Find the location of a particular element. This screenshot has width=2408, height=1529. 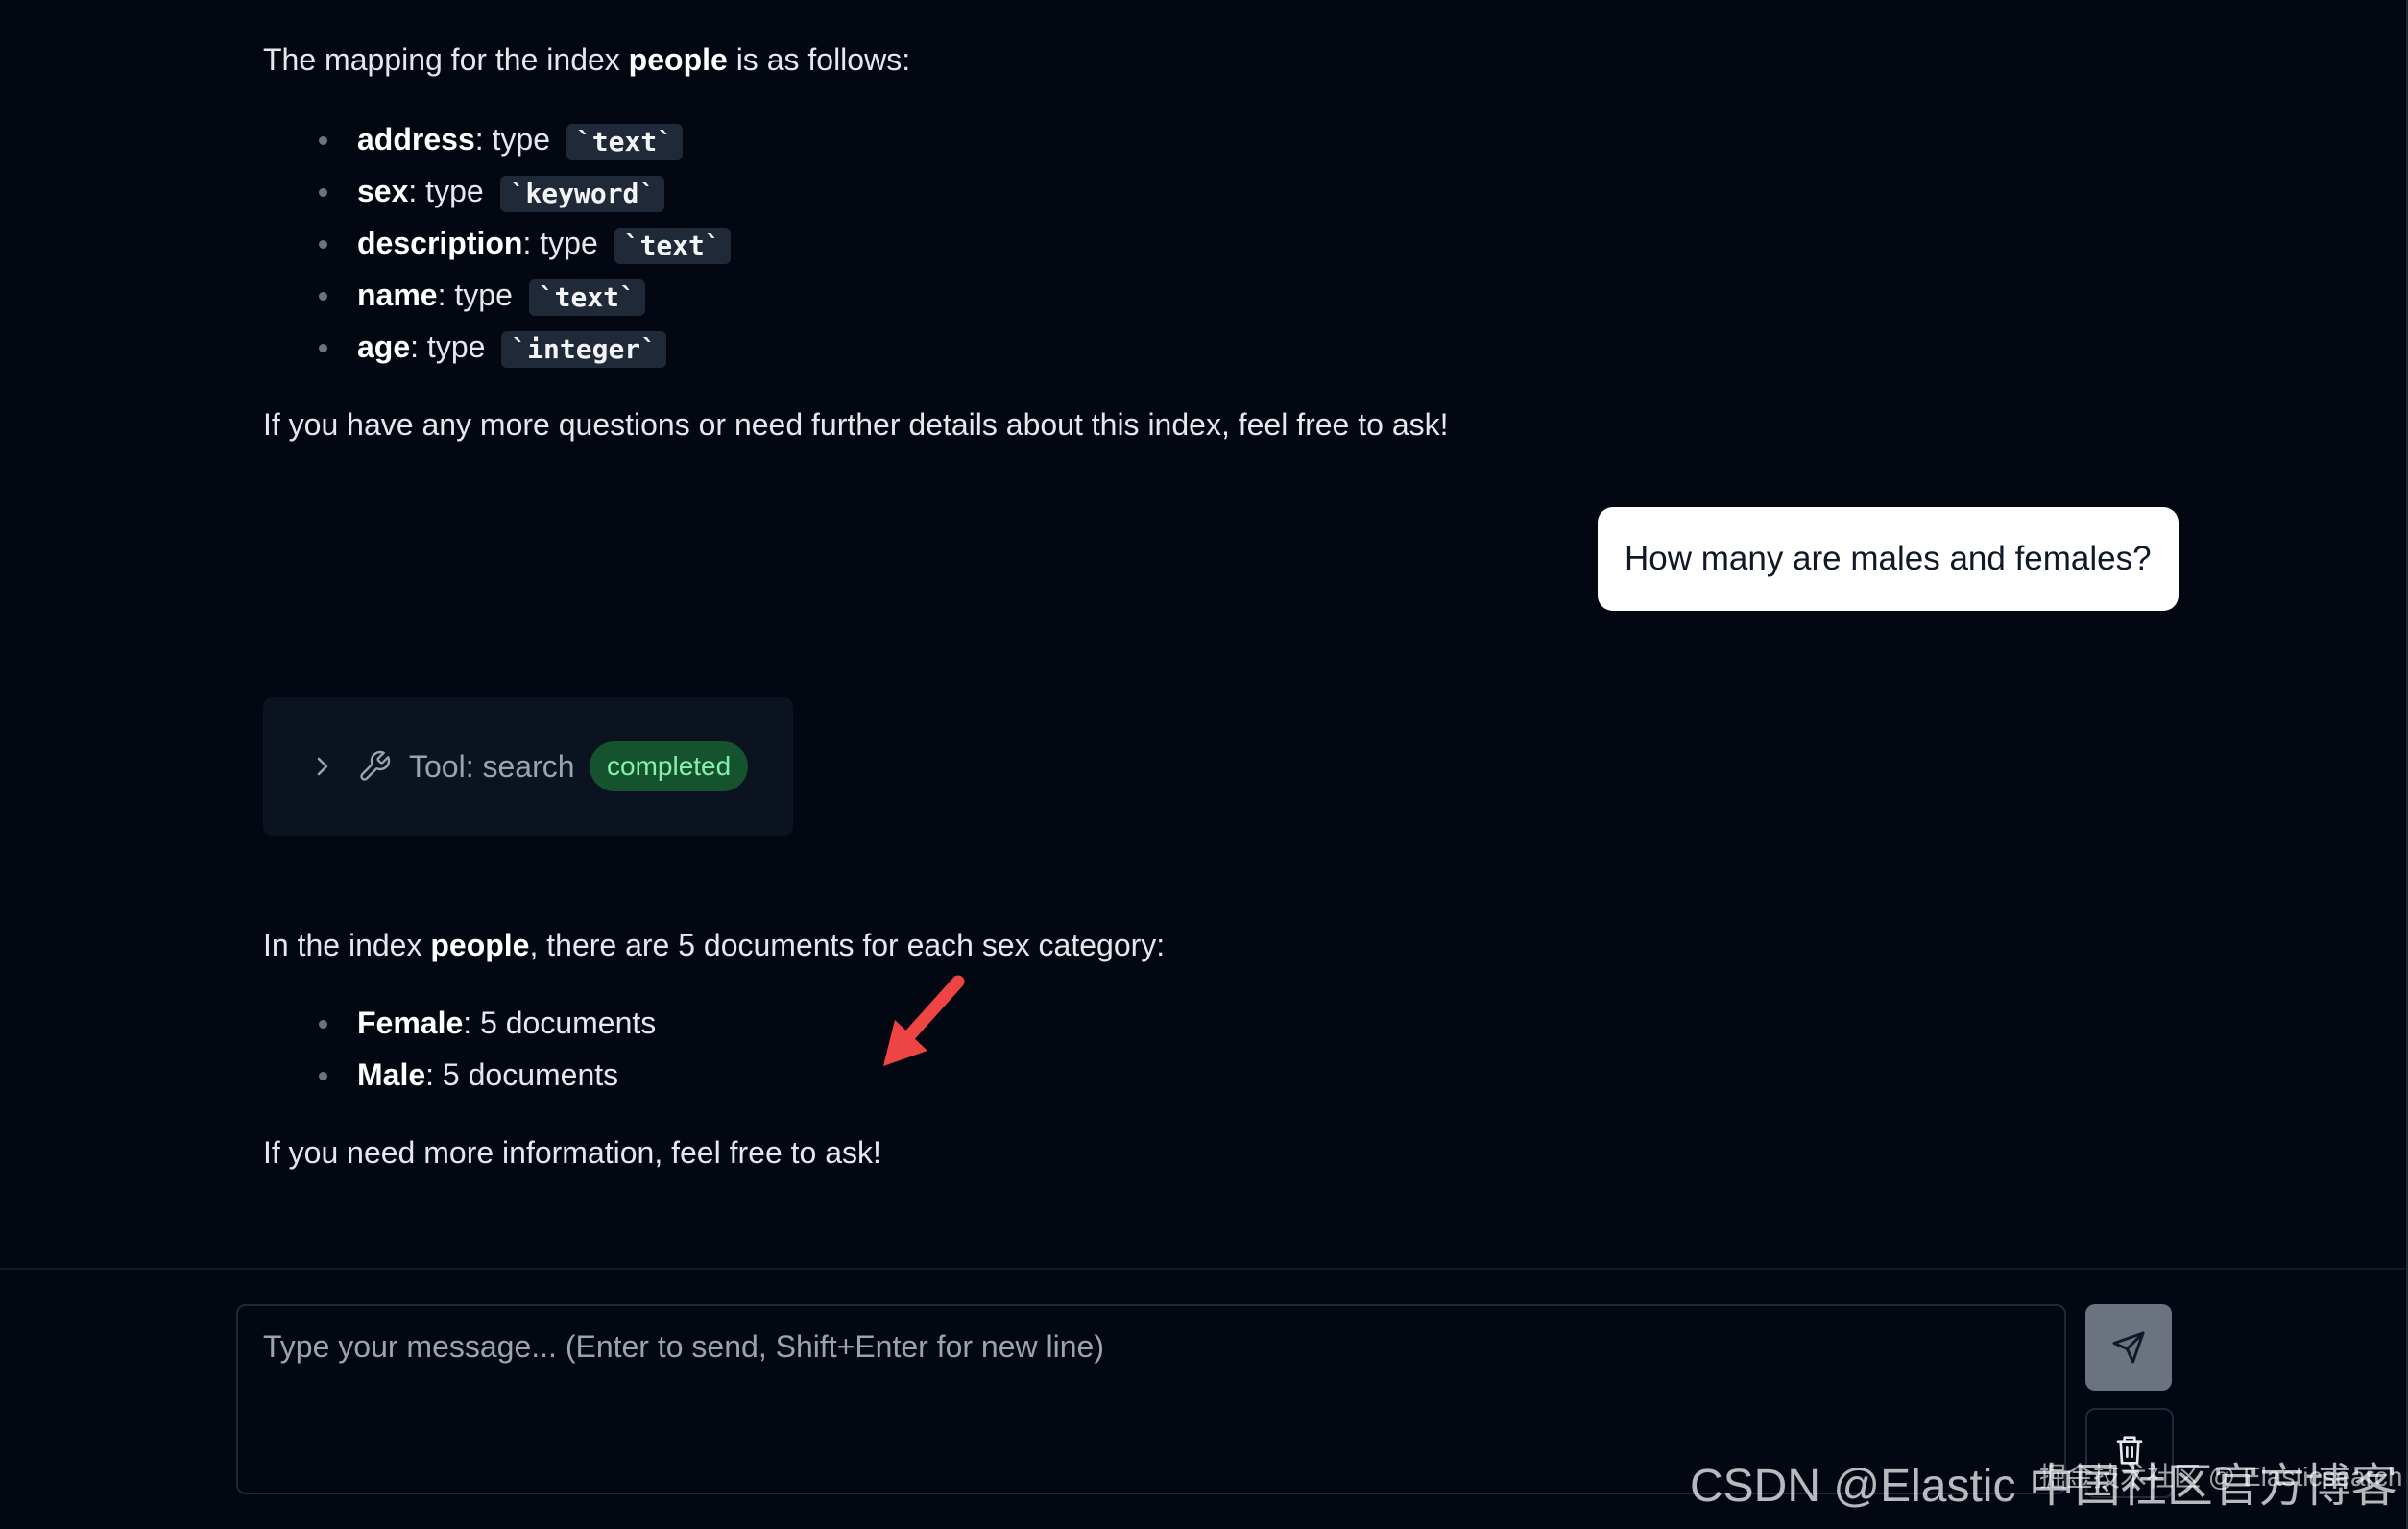

field-type-code: `integer` is located at coordinates (584, 349).